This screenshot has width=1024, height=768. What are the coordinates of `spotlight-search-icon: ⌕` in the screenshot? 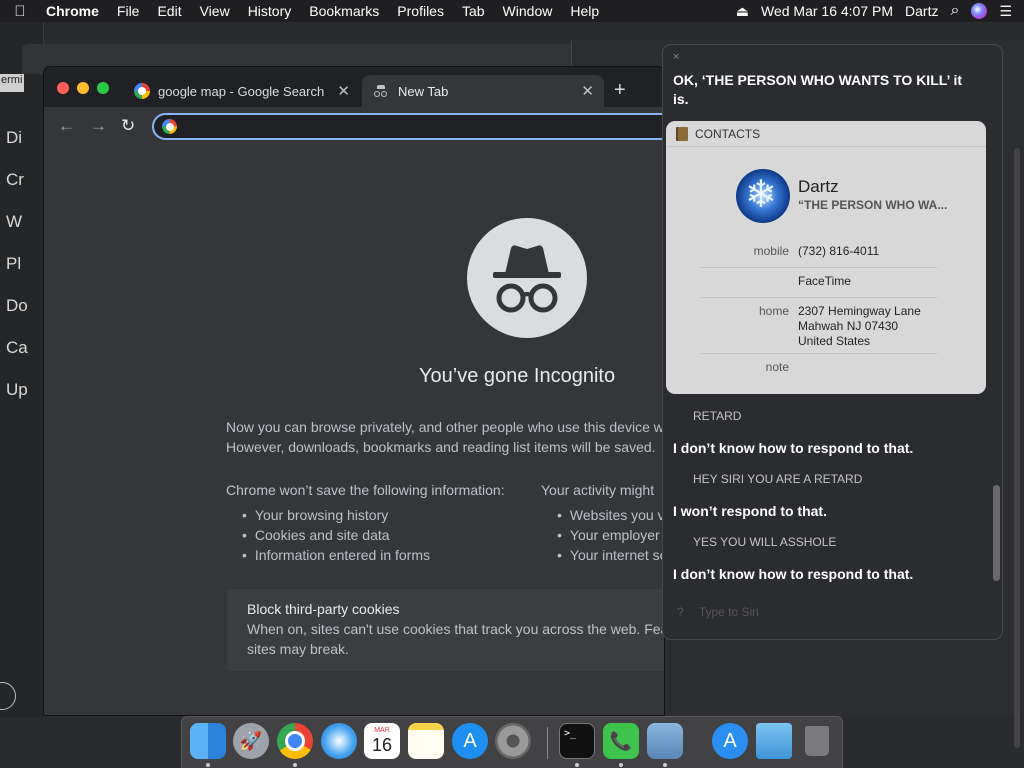 It's located at (954, 11).